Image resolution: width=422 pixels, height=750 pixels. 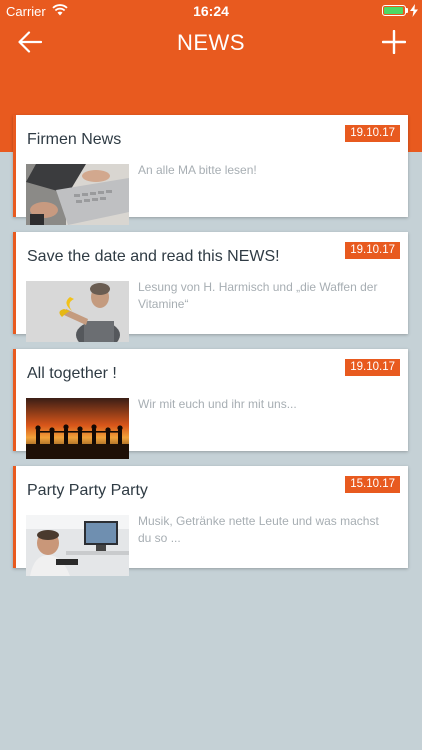 What do you see at coordinates (77, 545) in the screenshot?
I see `office-party-photo` at bounding box center [77, 545].